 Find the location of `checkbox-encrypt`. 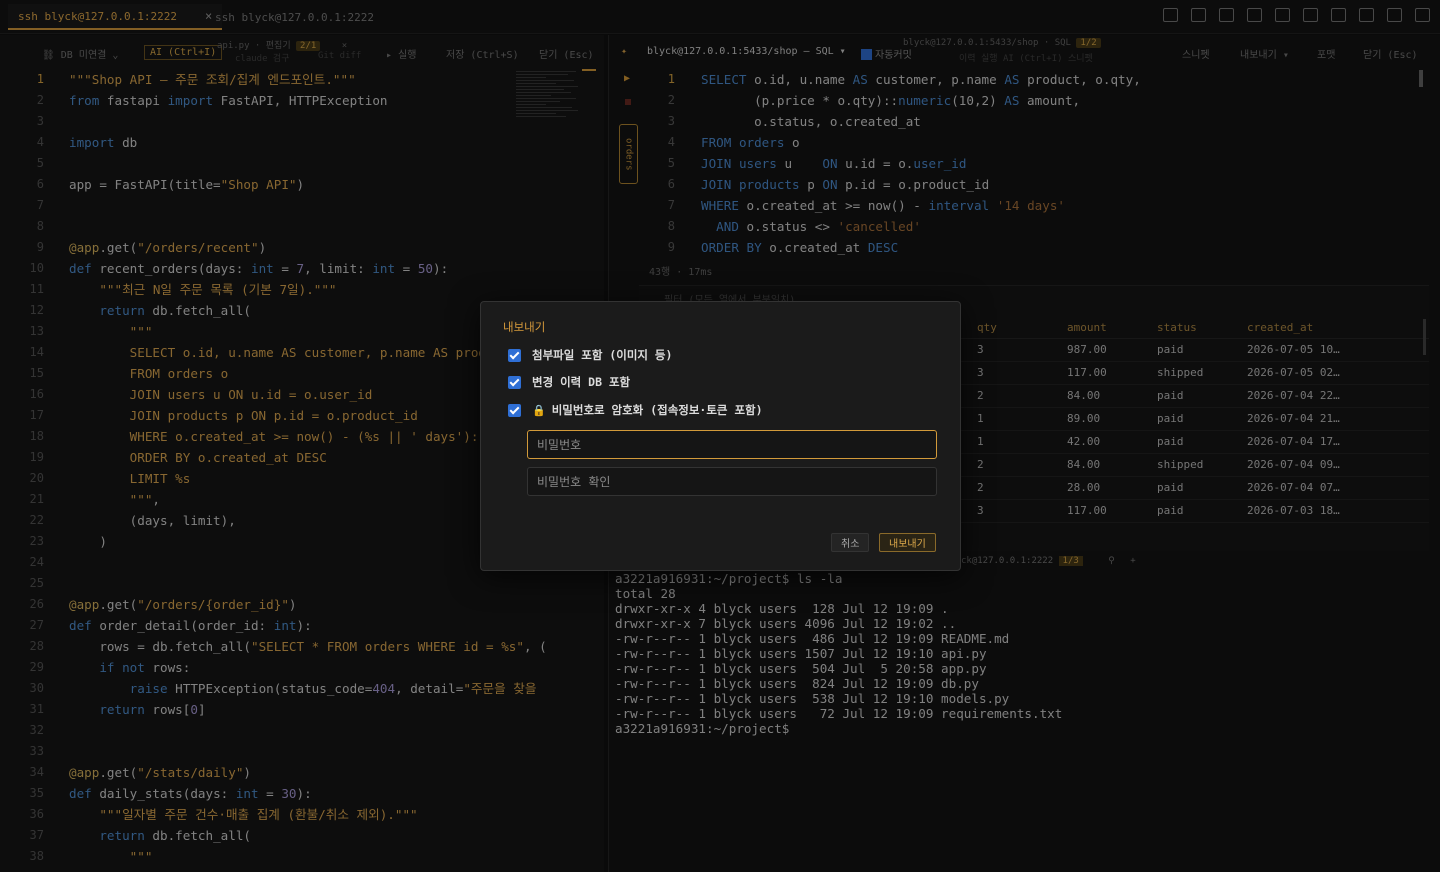

checkbox-encrypt is located at coordinates (514, 410).